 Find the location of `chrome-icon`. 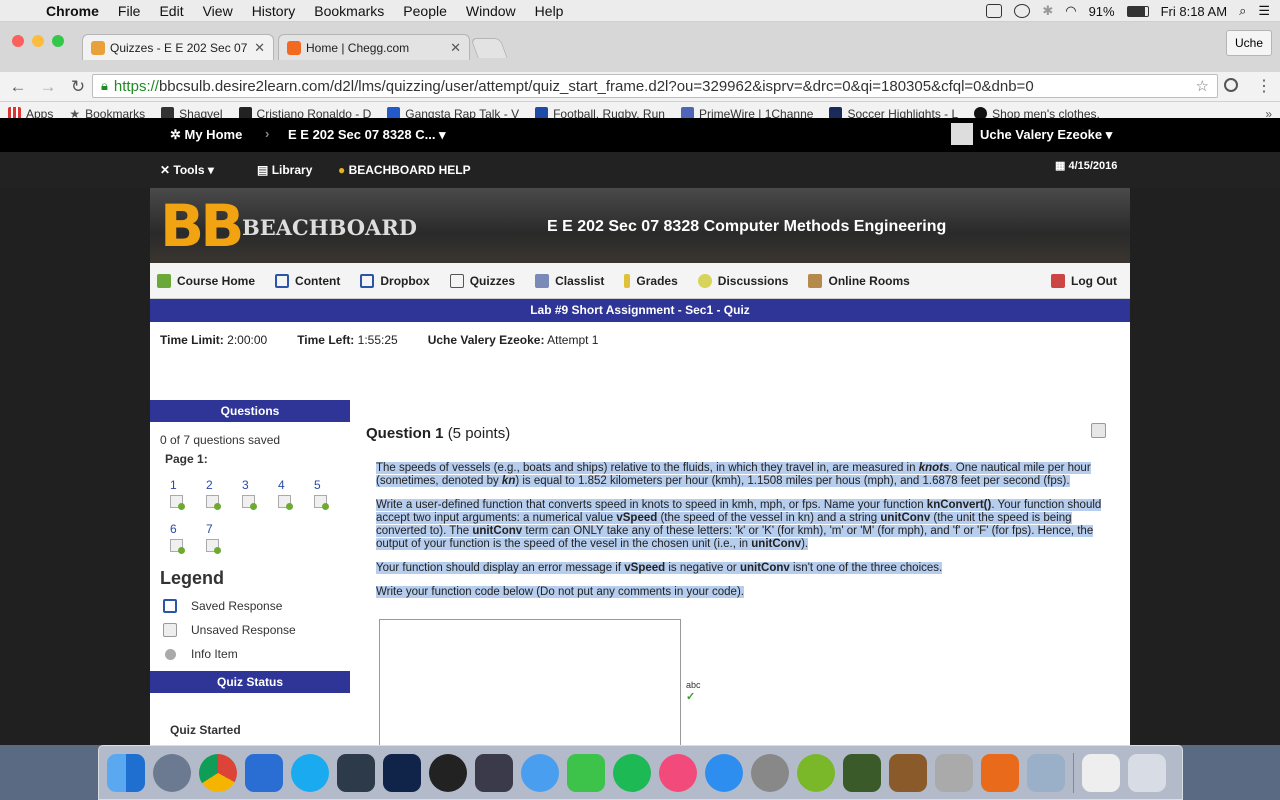

chrome-icon is located at coordinates (218, 772).